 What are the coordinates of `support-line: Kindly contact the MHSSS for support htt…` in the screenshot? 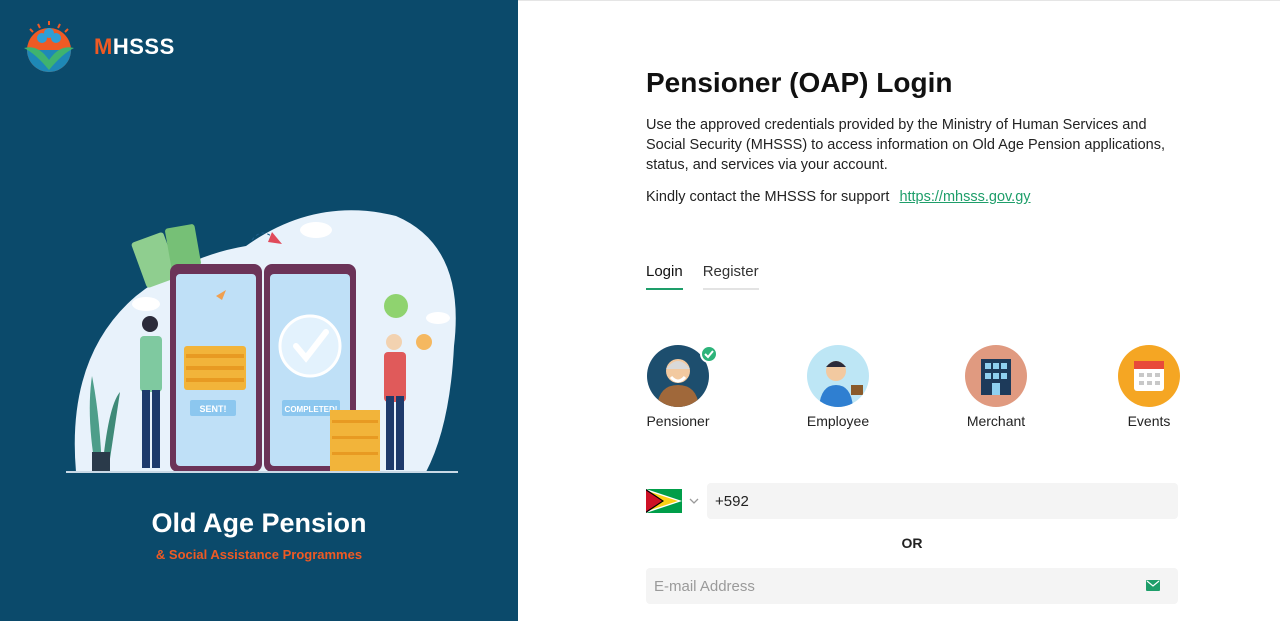 It's located at (838, 197).